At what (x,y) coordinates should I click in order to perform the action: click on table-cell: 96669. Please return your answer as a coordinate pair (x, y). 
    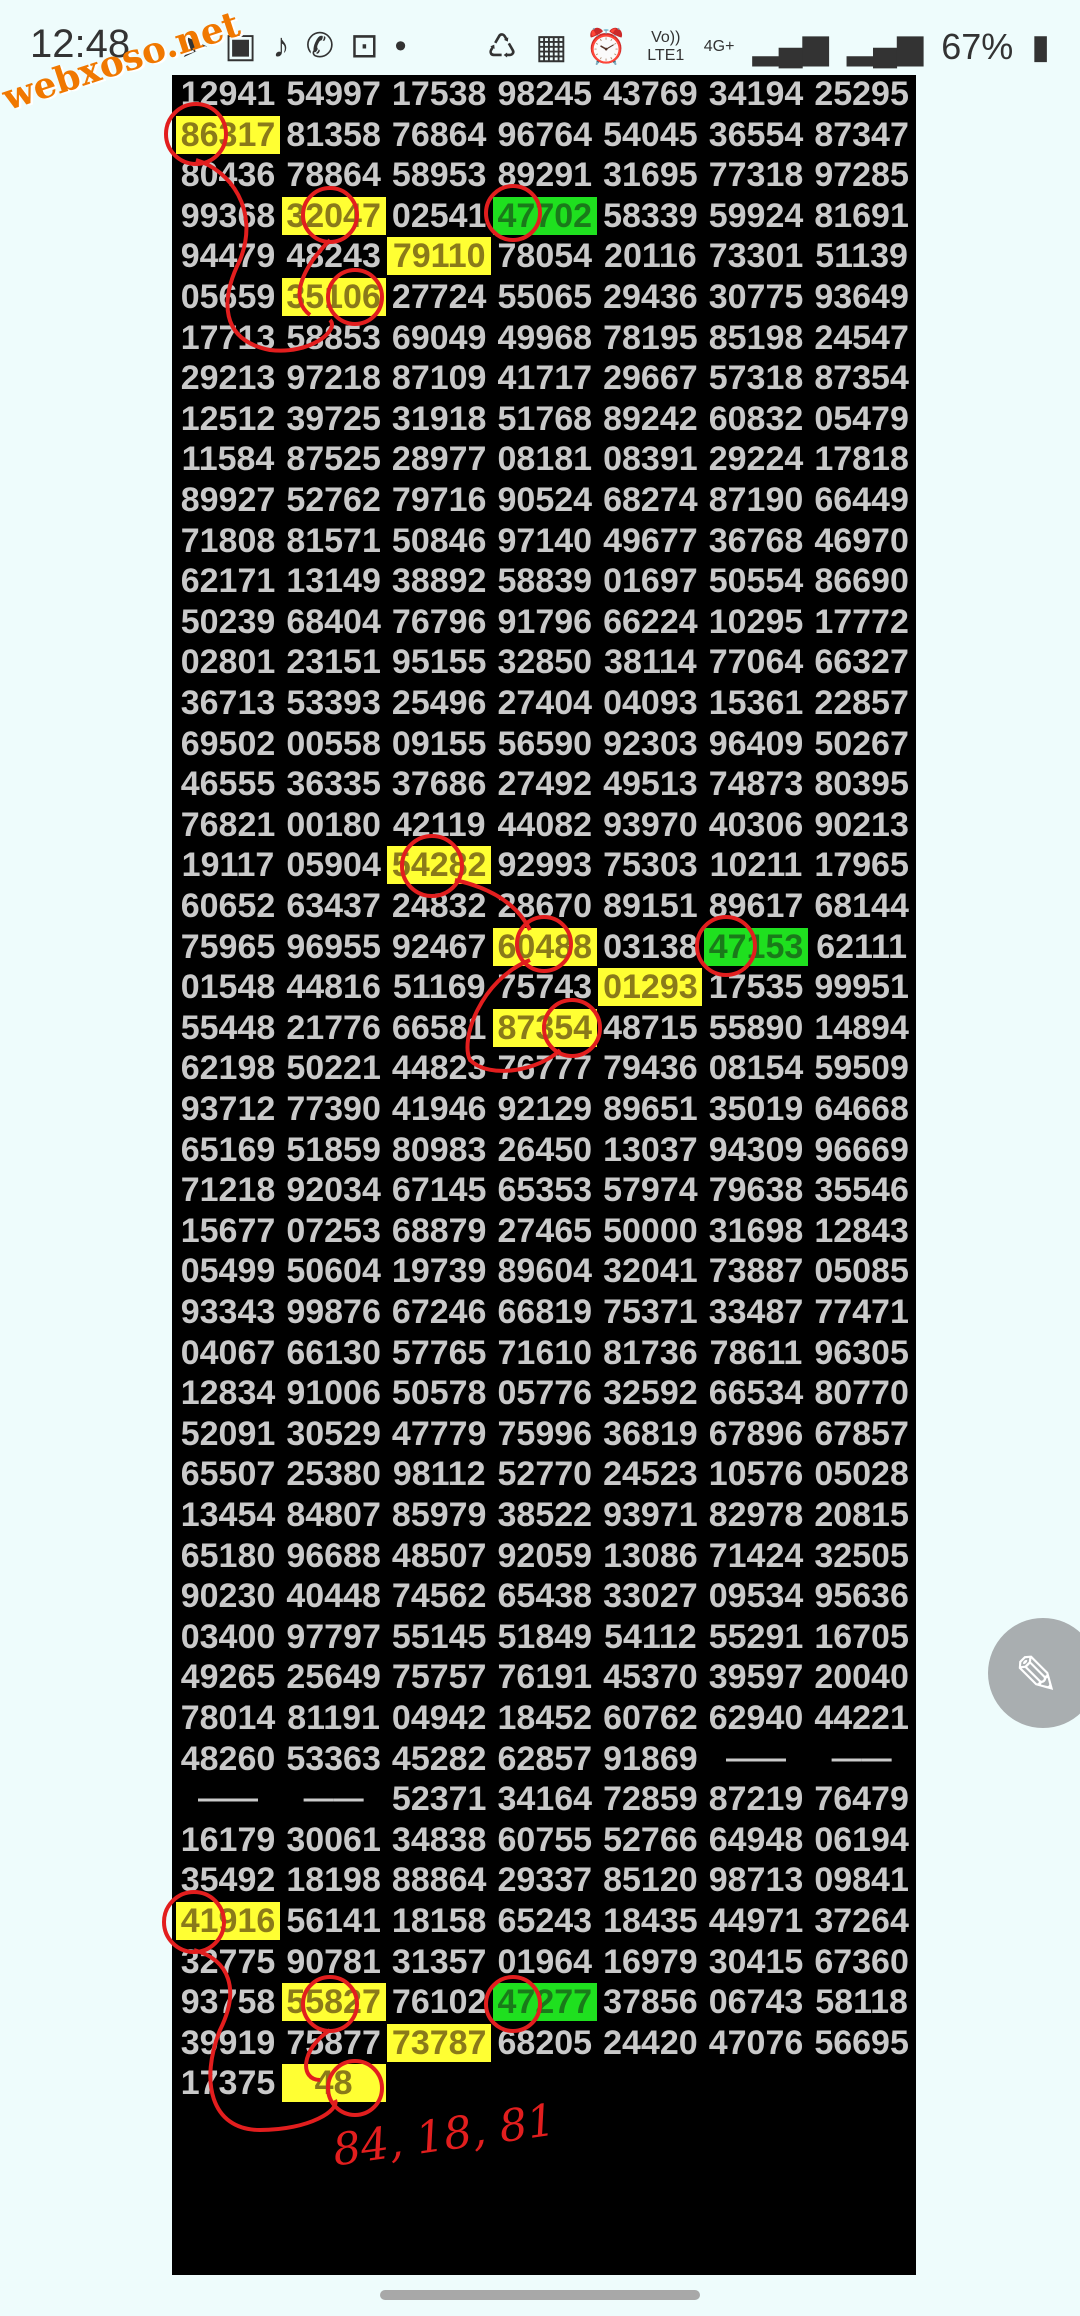
    Looking at the image, I should click on (861, 1149).